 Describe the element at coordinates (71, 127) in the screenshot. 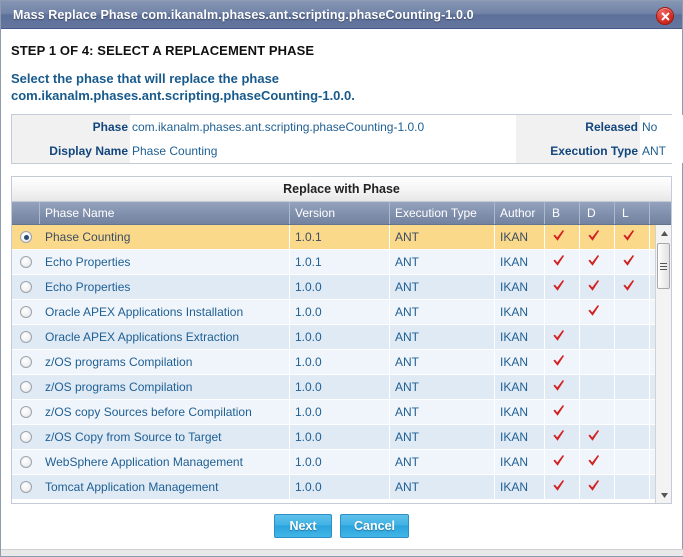

I see `phase-label: Phase` at that location.